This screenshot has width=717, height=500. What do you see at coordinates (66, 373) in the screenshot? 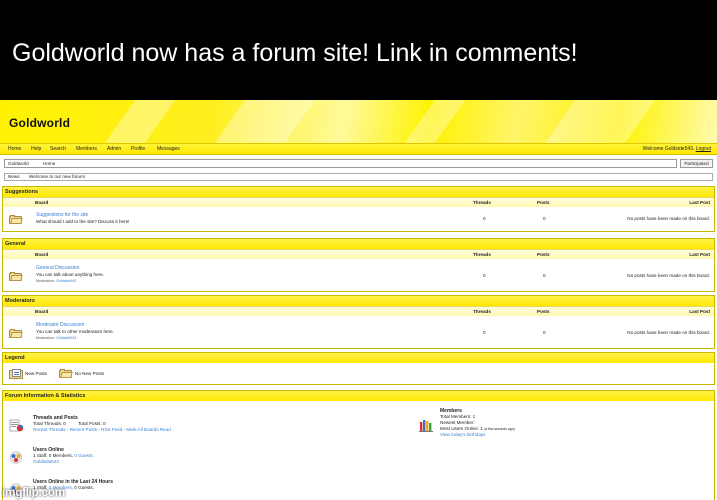
I see `no-new-posts-icon` at bounding box center [66, 373].